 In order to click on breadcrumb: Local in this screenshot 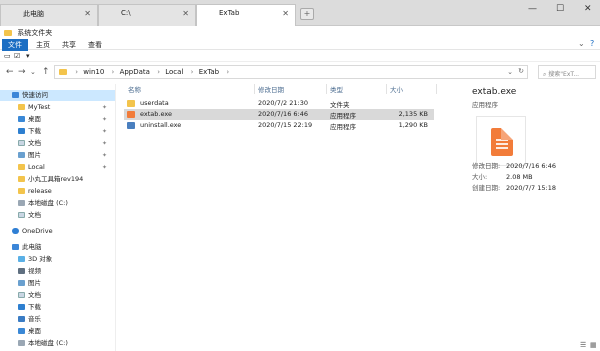, I will do `click(174, 72)`.